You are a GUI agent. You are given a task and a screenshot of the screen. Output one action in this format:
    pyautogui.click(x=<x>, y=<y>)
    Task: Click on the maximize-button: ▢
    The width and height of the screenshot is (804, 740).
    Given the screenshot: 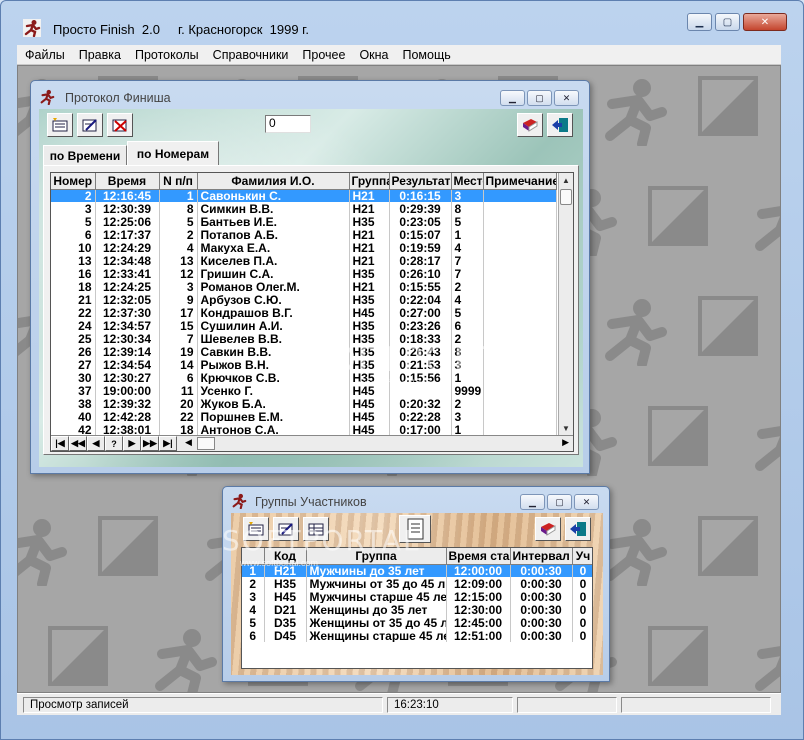 What is the action you would take?
    pyautogui.click(x=727, y=22)
    